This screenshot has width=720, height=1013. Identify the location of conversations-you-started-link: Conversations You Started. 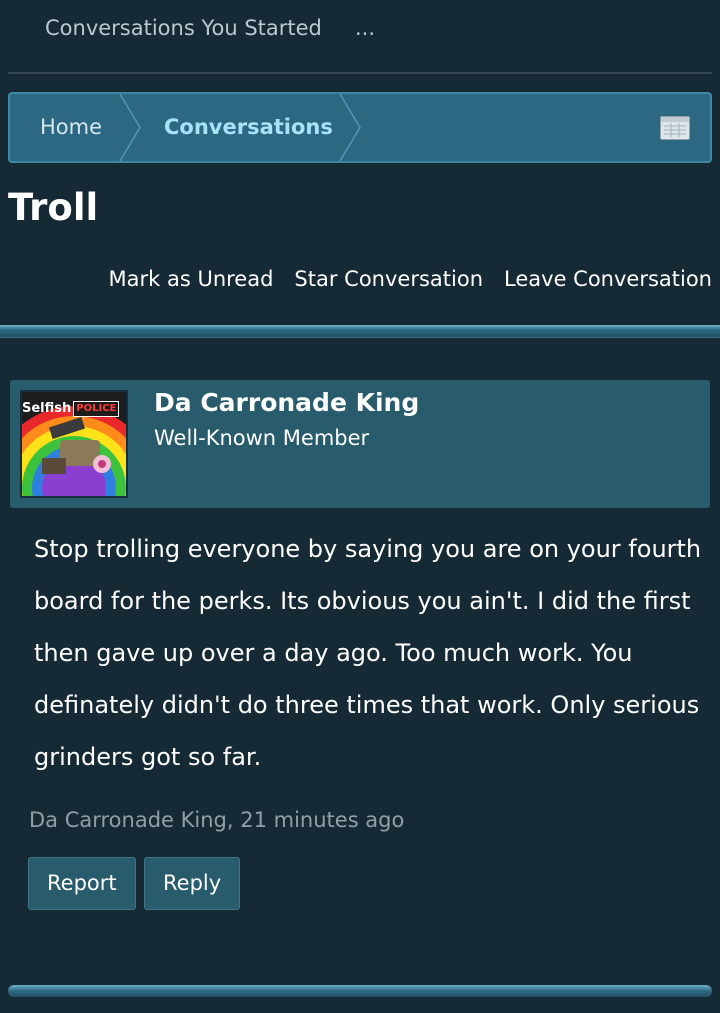
(183, 28).